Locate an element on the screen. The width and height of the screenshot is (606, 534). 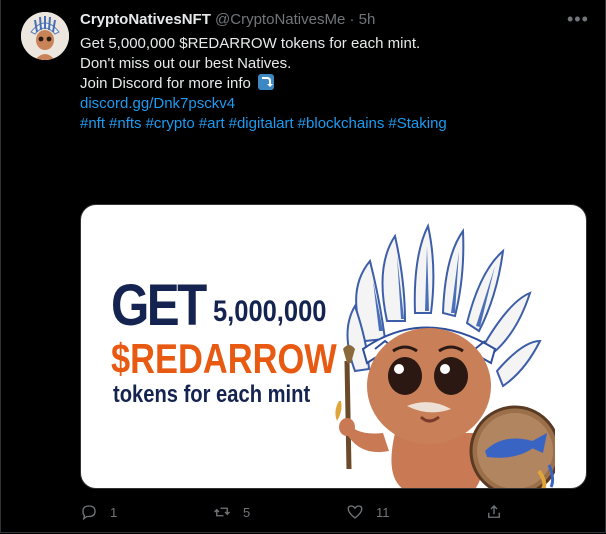
avatar is located at coordinates (45, 36).